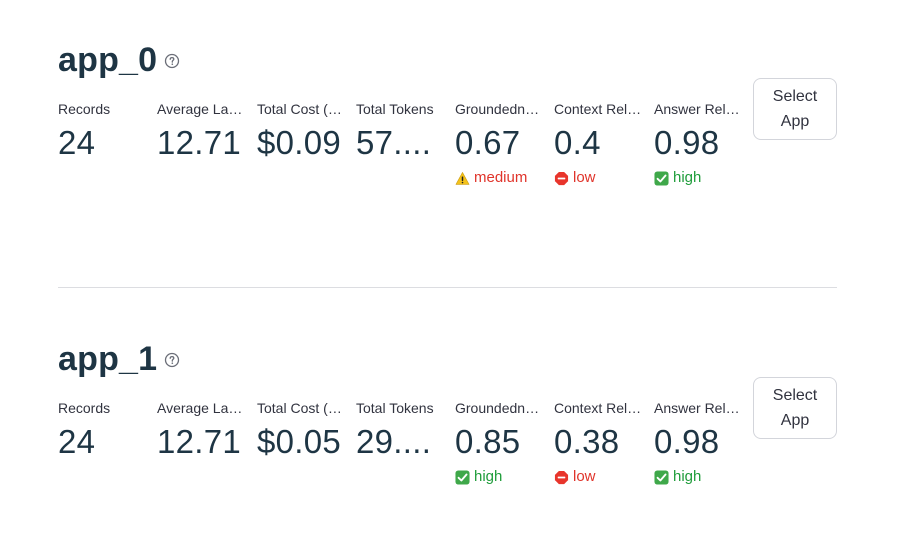 Image resolution: width=900 pixels, height=536 pixels. Describe the element at coordinates (447, 287) in the screenshot. I see `section-divider` at that location.